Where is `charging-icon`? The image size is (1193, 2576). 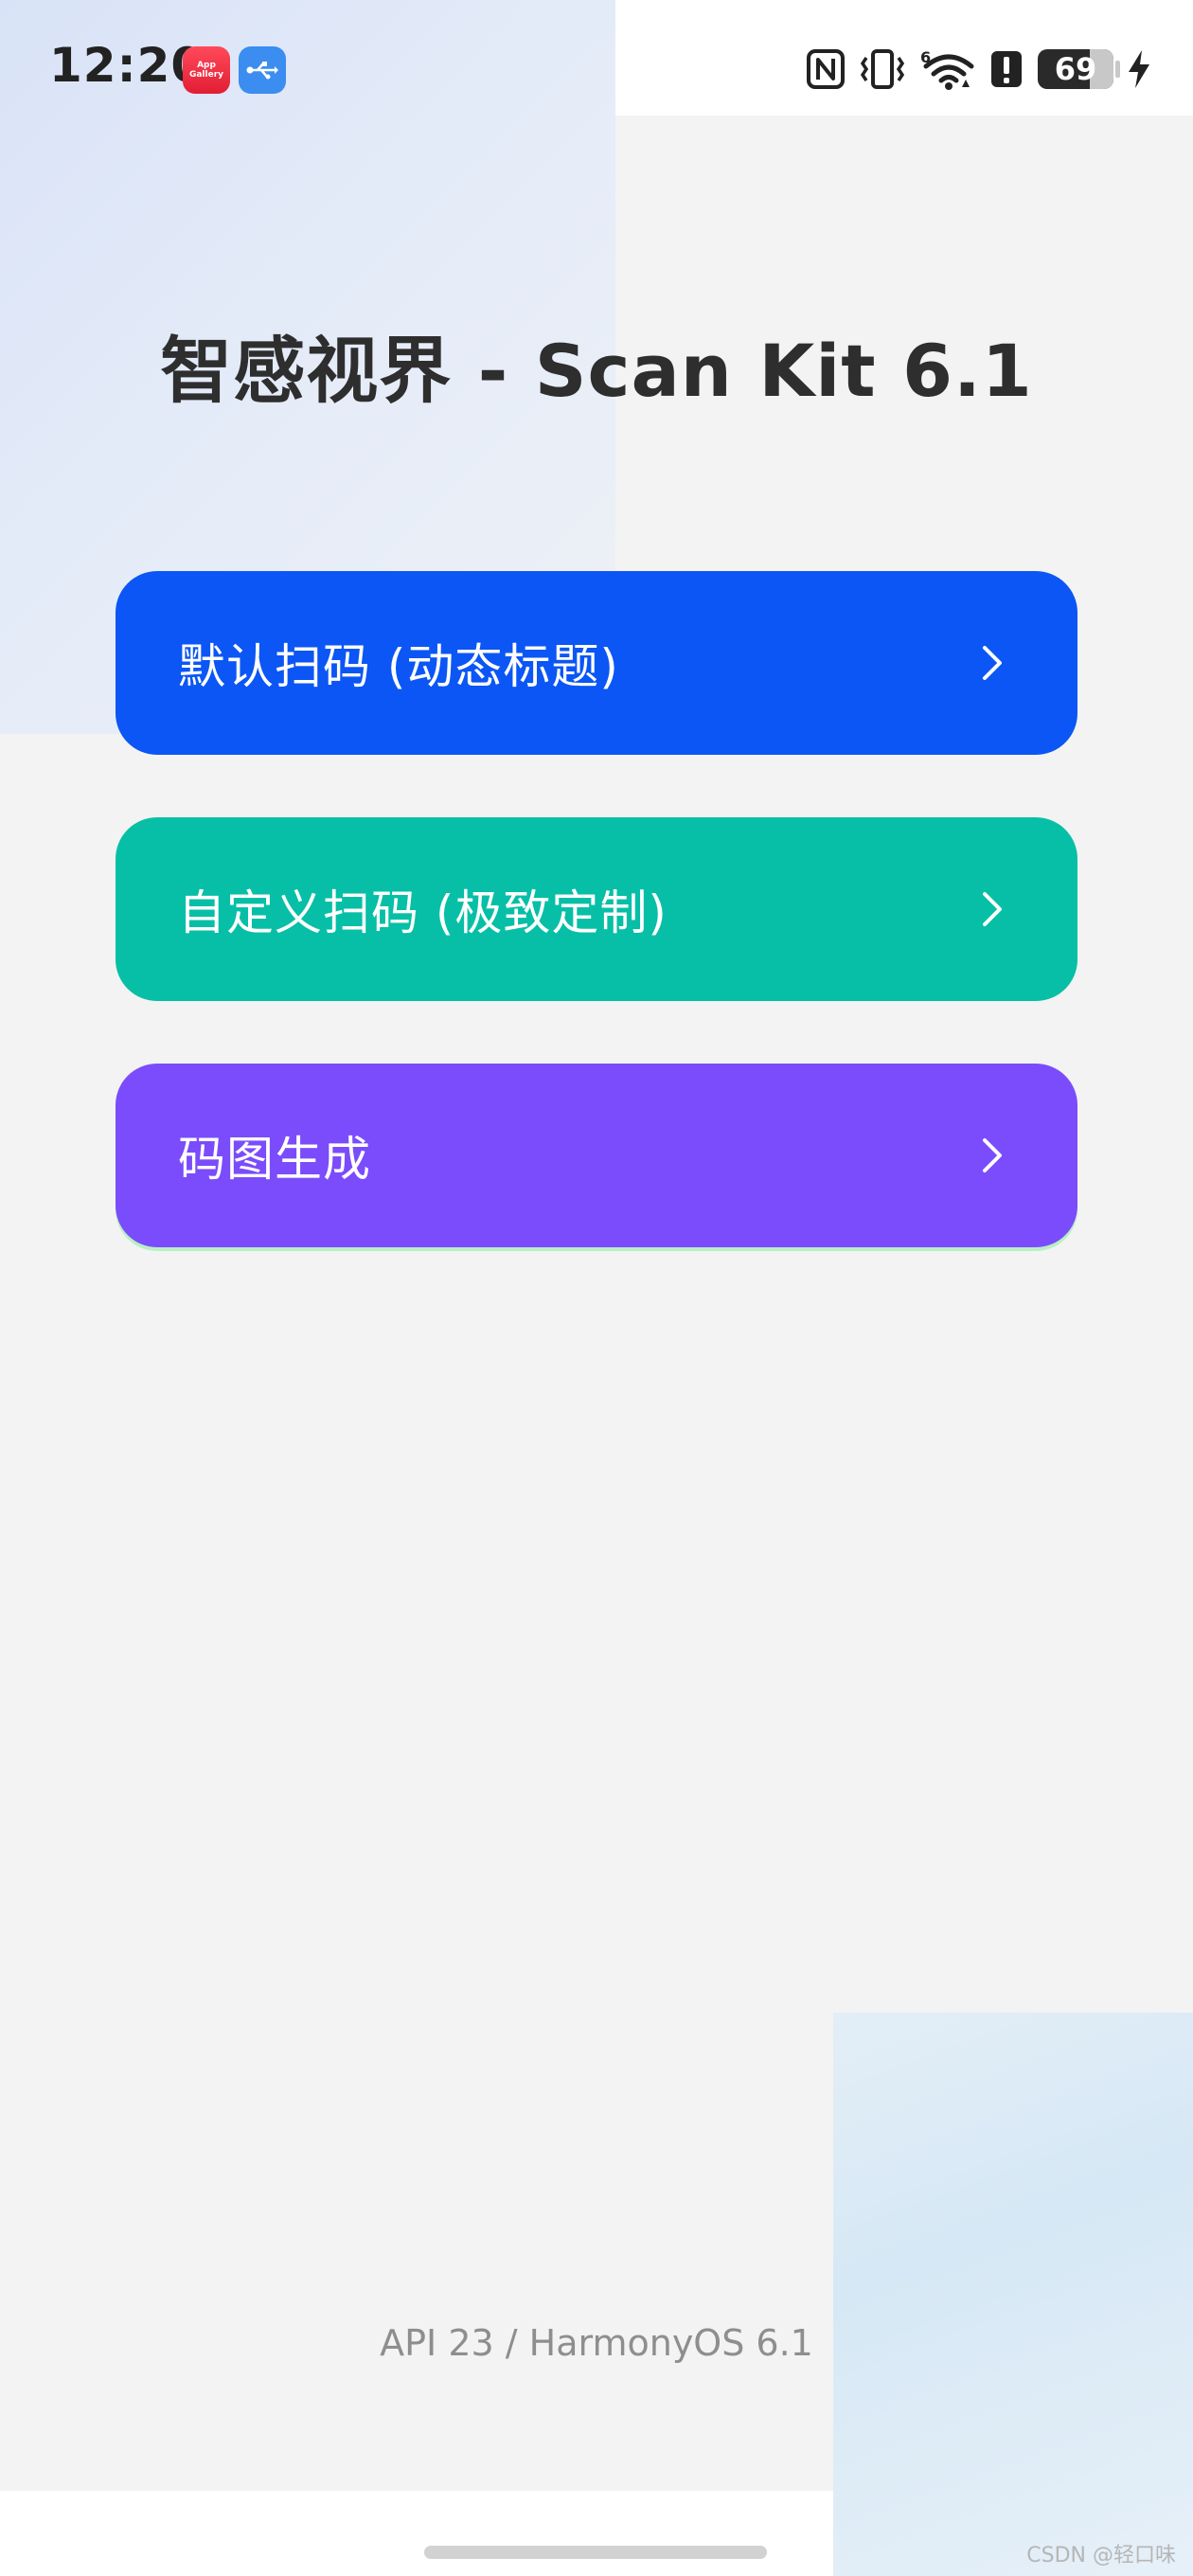 charging-icon is located at coordinates (1139, 69).